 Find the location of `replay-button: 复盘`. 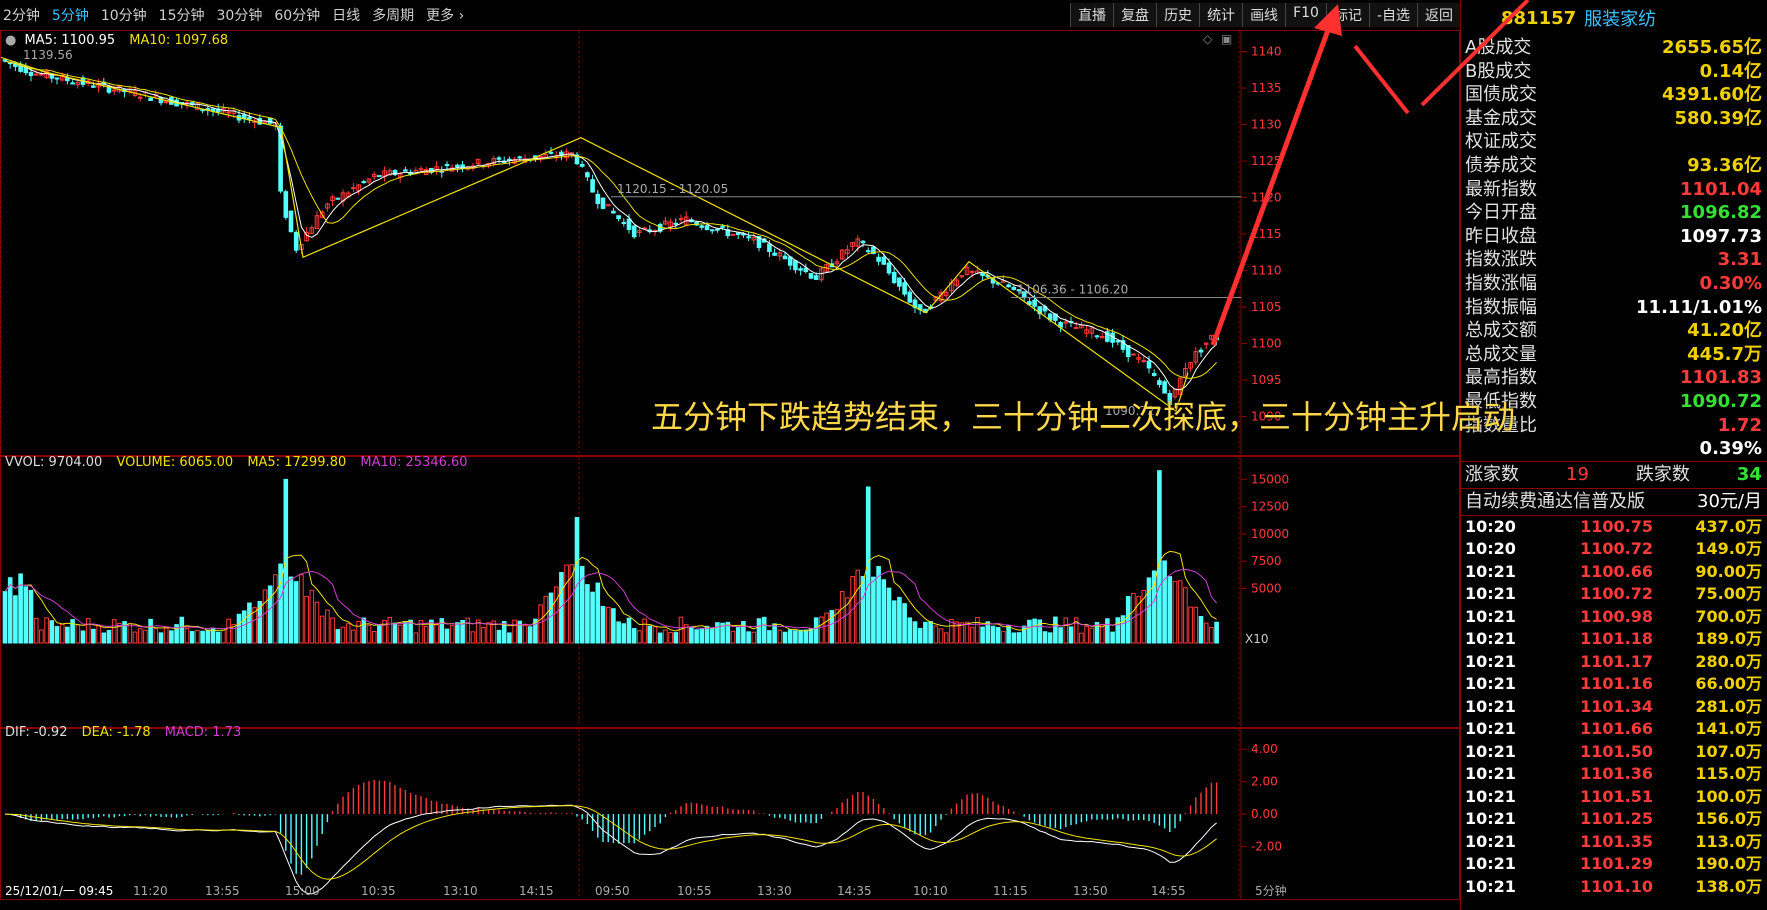

replay-button: 复盘 is located at coordinates (1135, 15).